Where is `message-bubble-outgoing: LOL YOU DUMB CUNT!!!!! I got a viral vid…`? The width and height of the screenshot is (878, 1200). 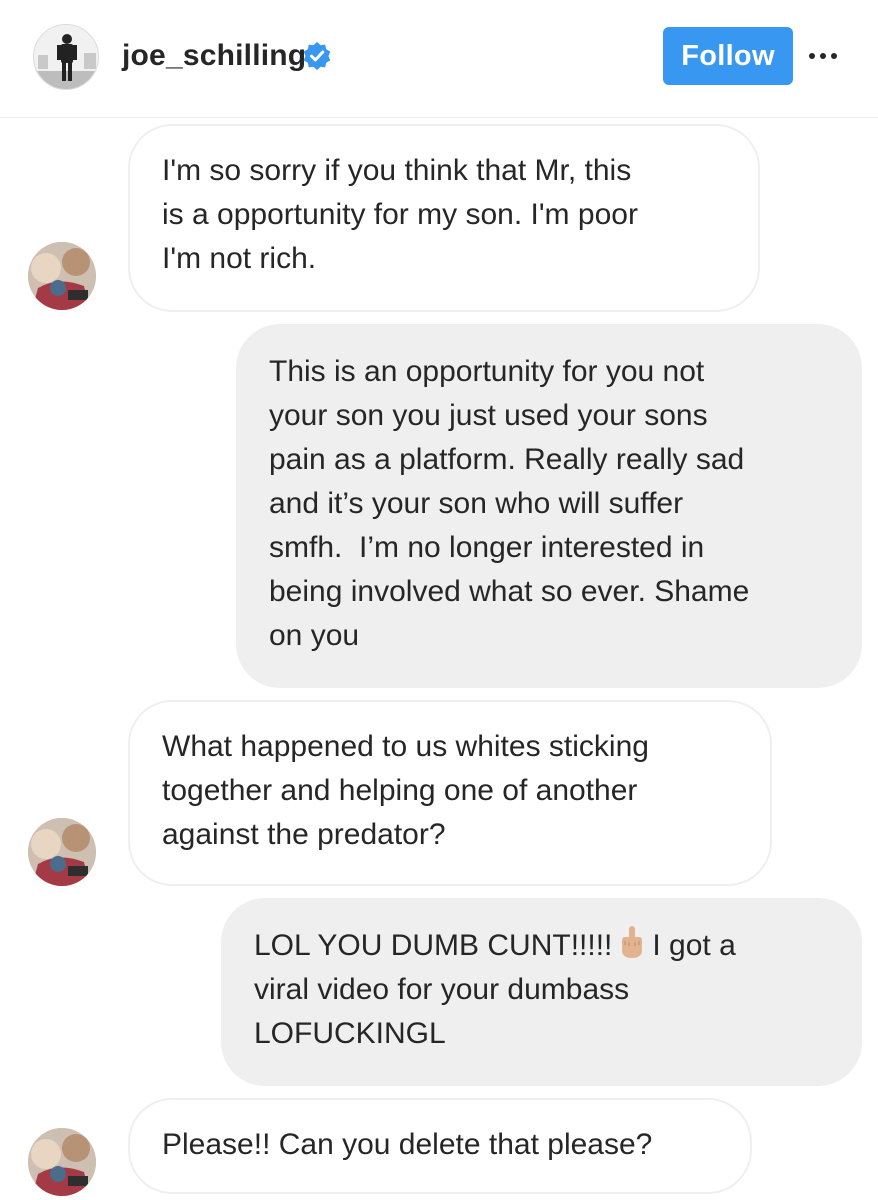 message-bubble-outgoing: LOL YOU DUMB CUNT!!!!! I got a viral vid… is located at coordinates (541, 992).